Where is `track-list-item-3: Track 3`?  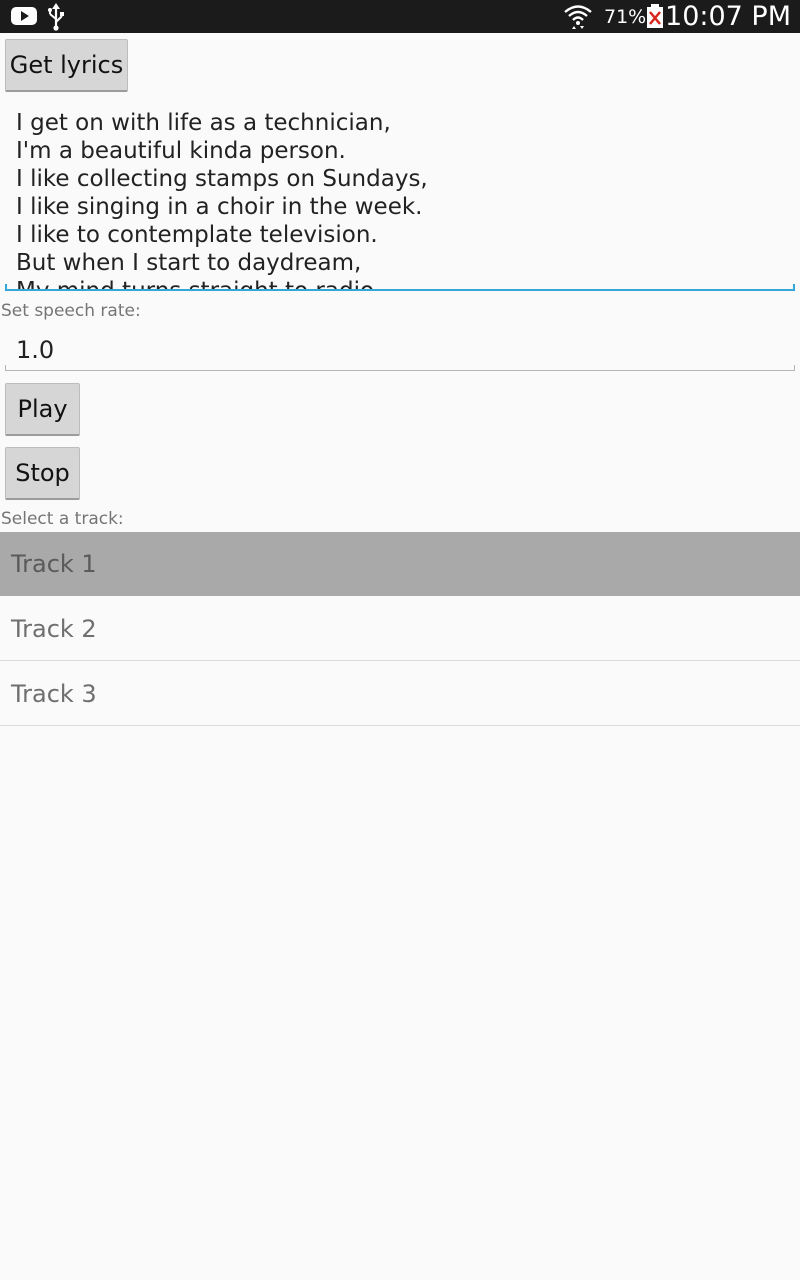
track-list-item-3: Track 3 is located at coordinates (400, 694).